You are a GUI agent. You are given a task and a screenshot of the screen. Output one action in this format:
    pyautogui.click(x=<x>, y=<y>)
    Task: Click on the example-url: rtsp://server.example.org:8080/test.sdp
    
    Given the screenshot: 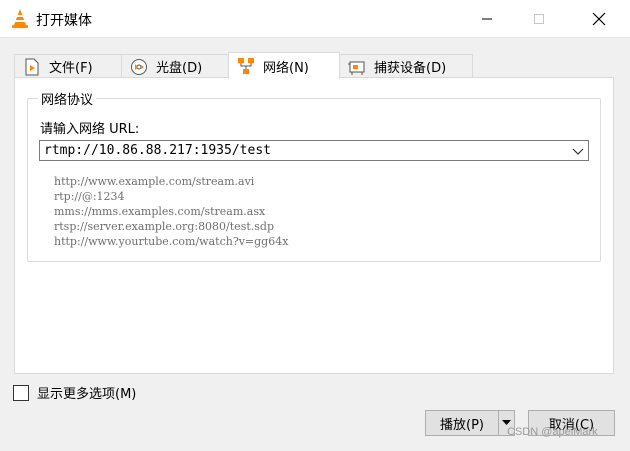 What is the action you would take?
    pyautogui.click(x=164, y=226)
    